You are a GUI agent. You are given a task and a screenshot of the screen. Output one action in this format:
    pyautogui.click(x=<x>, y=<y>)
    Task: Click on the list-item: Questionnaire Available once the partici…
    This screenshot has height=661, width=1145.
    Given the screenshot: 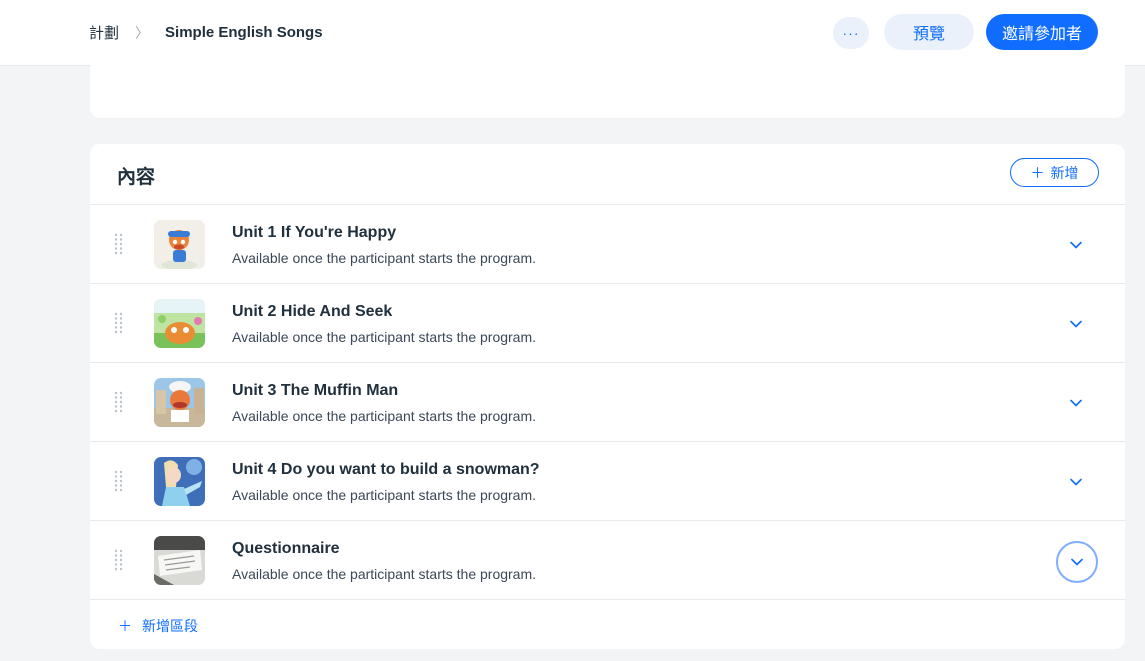 What is the action you would take?
    pyautogui.click(x=607, y=560)
    